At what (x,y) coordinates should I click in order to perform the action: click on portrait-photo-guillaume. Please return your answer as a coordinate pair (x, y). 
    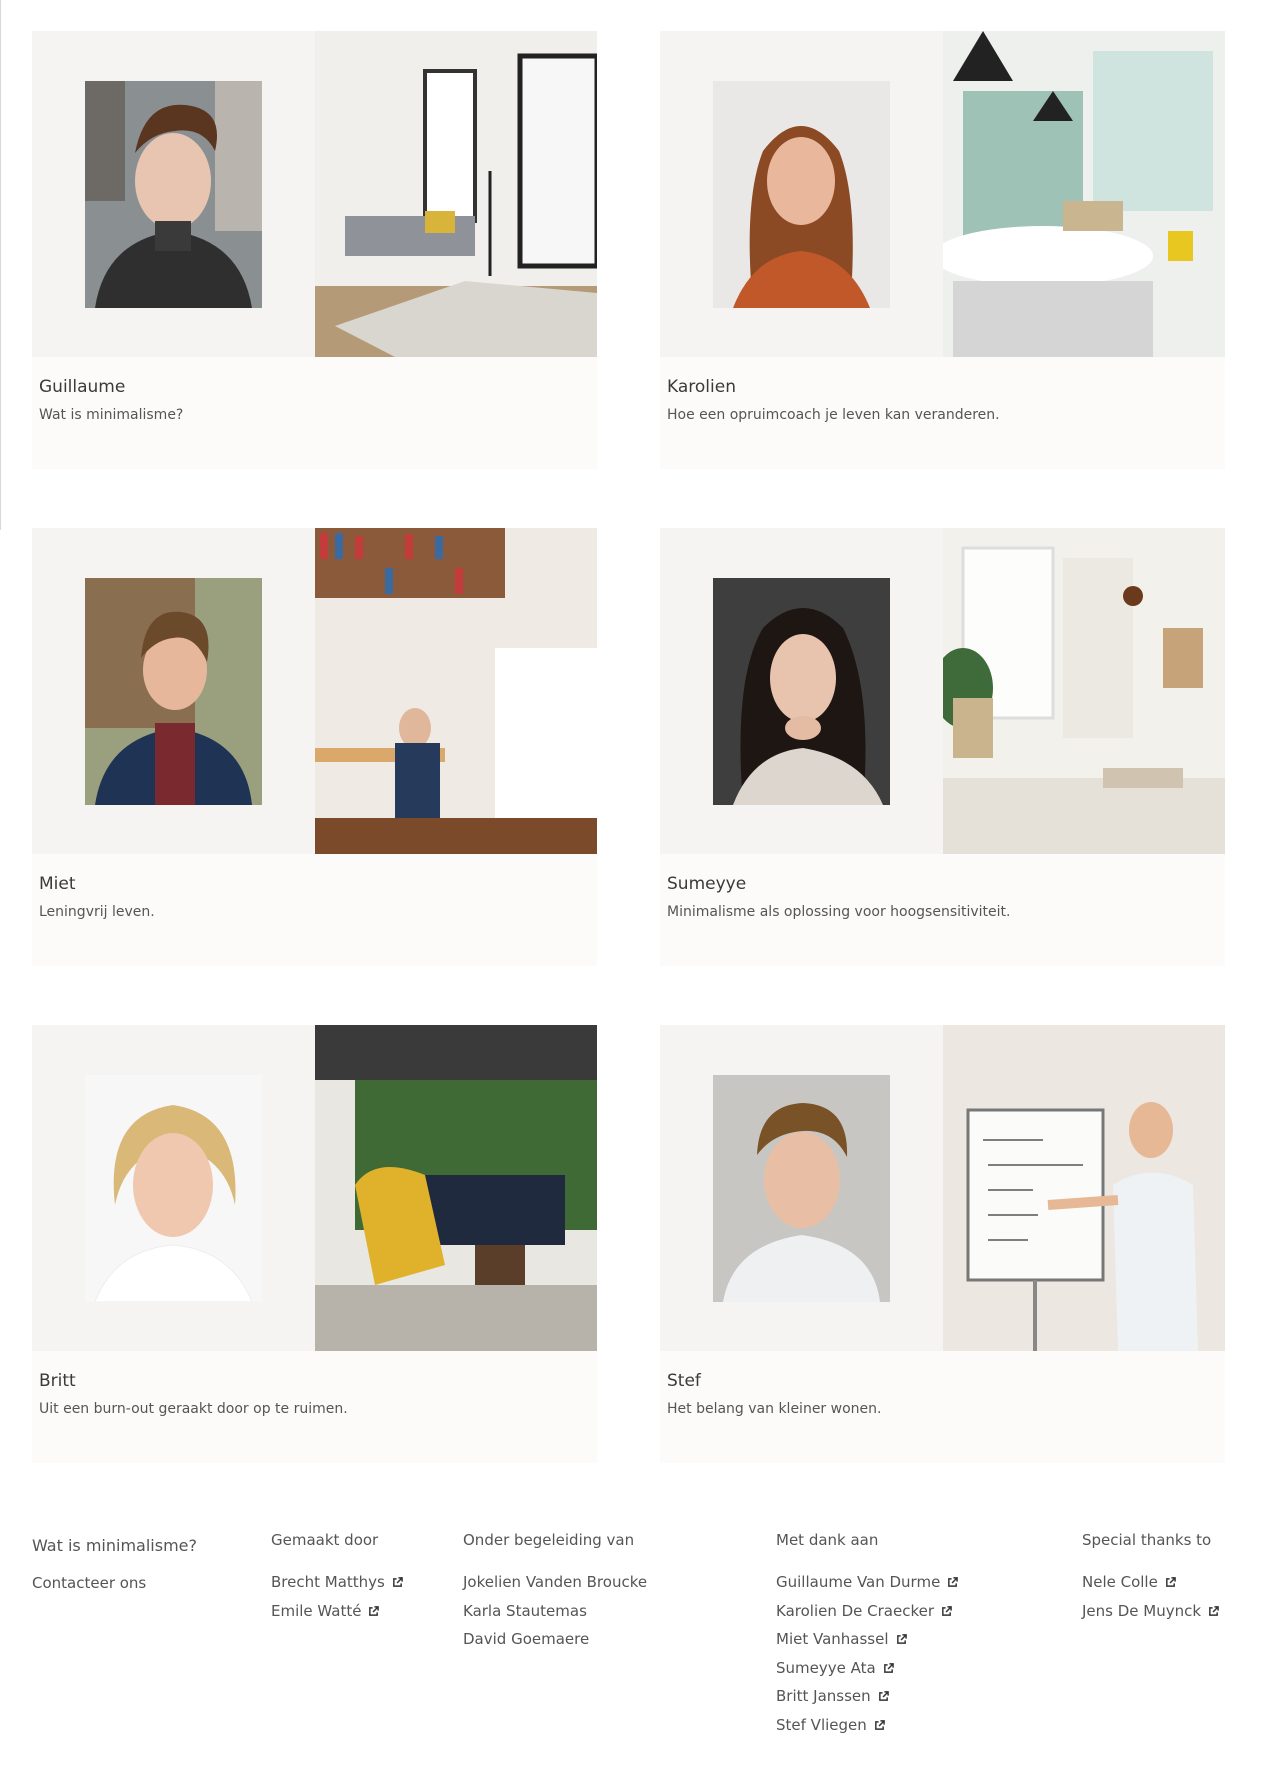
    Looking at the image, I should click on (173, 194).